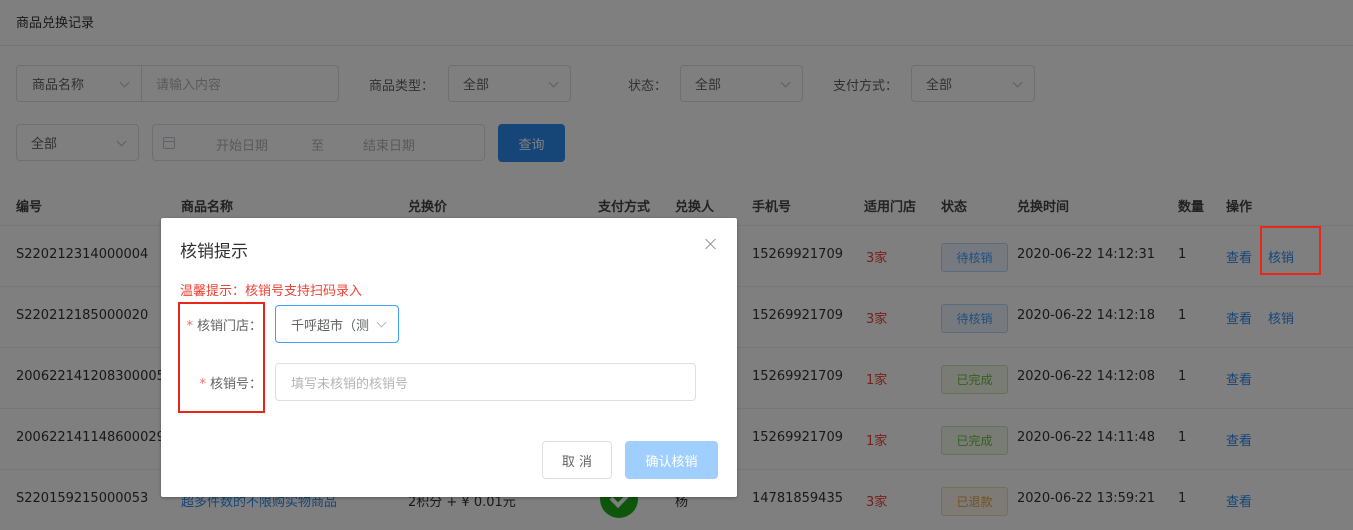 The height and width of the screenshot is (530, 1353). I want to click on chevron-down-icon, so click(382, 324).